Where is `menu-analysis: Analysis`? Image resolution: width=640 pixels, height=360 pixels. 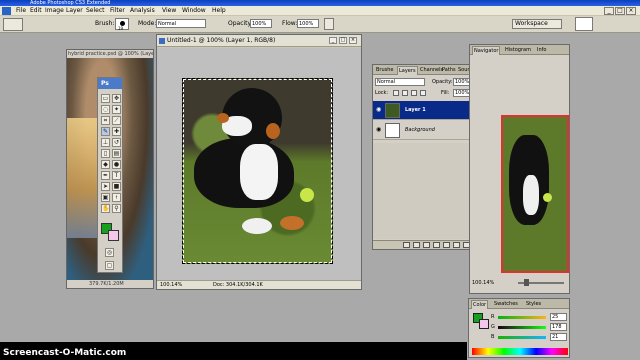 menu-analysis: Analysis is located at coordinates (142, 11).